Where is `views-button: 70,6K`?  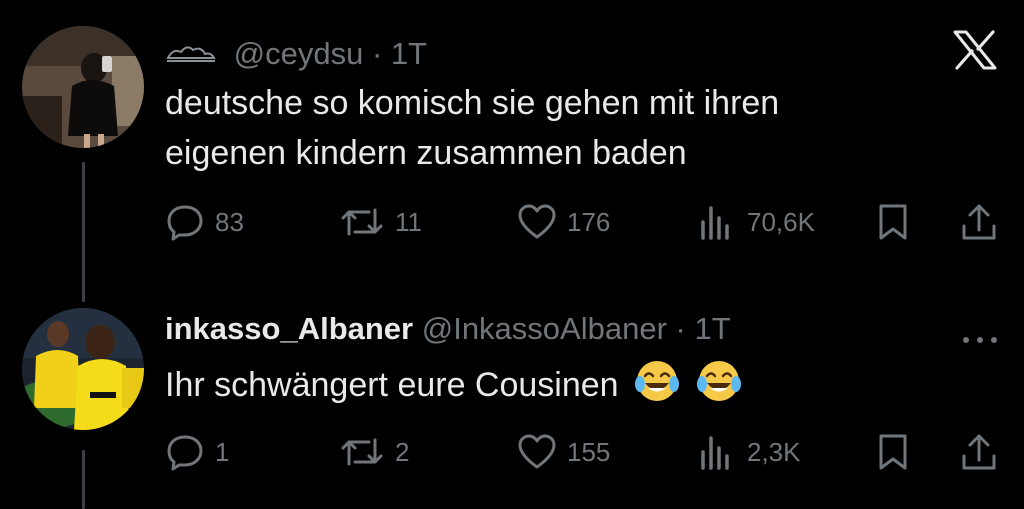
views-button: 70,6K is located at coordinates (756, 222).